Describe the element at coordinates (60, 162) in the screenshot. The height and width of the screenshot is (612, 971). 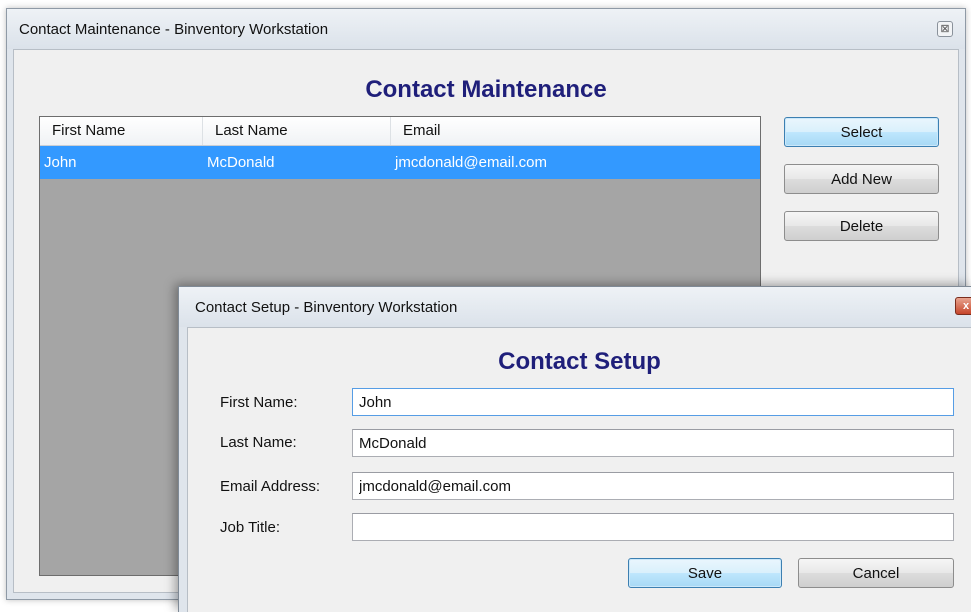
I see `cell-first-name: John` at that location.